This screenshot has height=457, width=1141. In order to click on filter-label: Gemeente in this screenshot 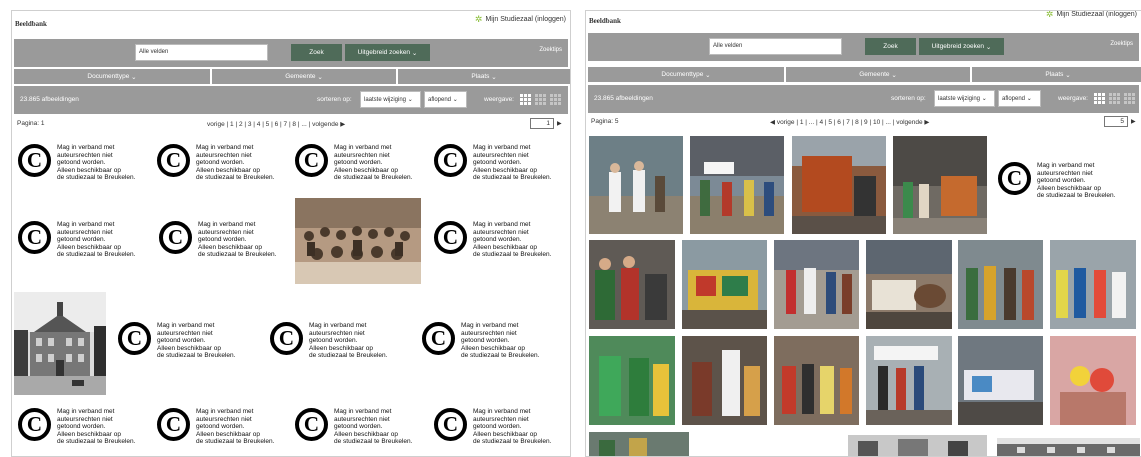, I will do `click(300, 76)`.